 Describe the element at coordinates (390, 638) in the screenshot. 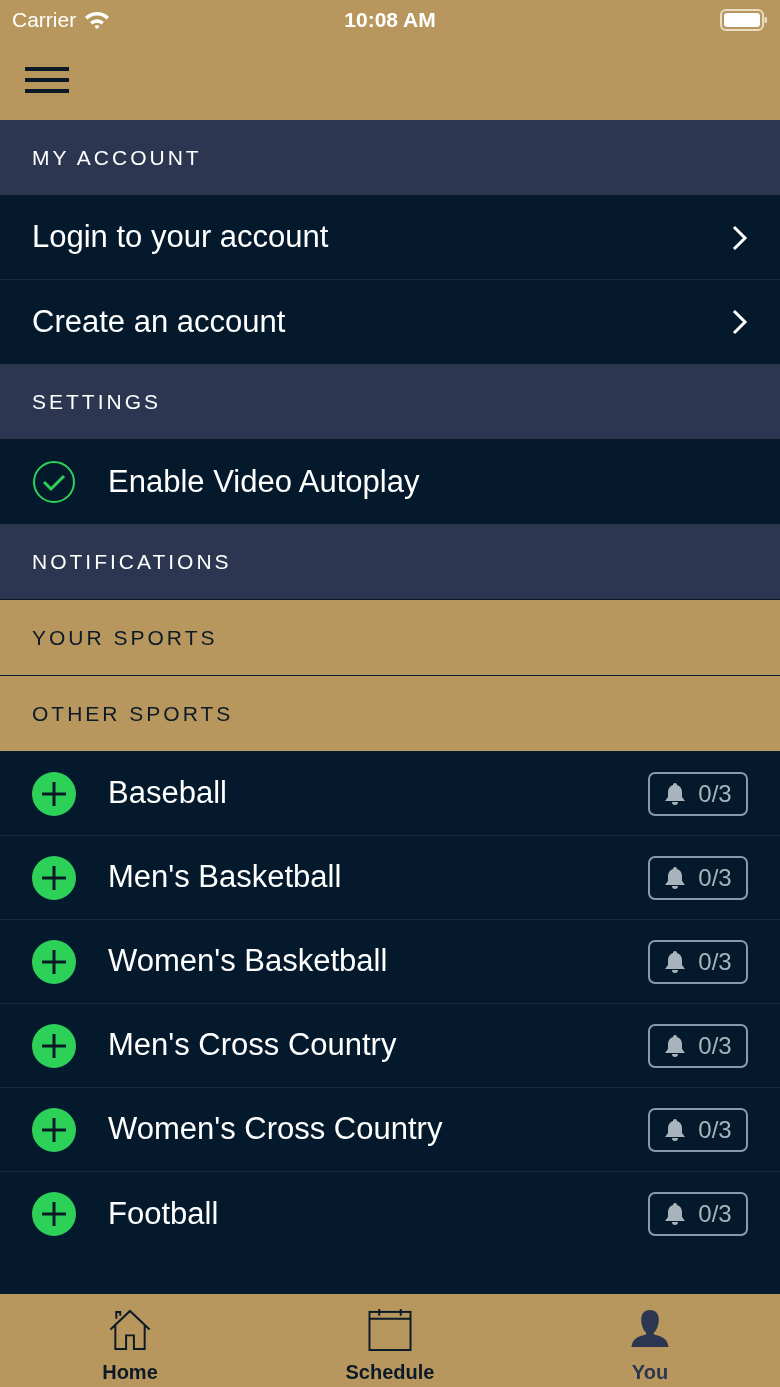

I see `section-header: YOUR SPORTS` at that location.